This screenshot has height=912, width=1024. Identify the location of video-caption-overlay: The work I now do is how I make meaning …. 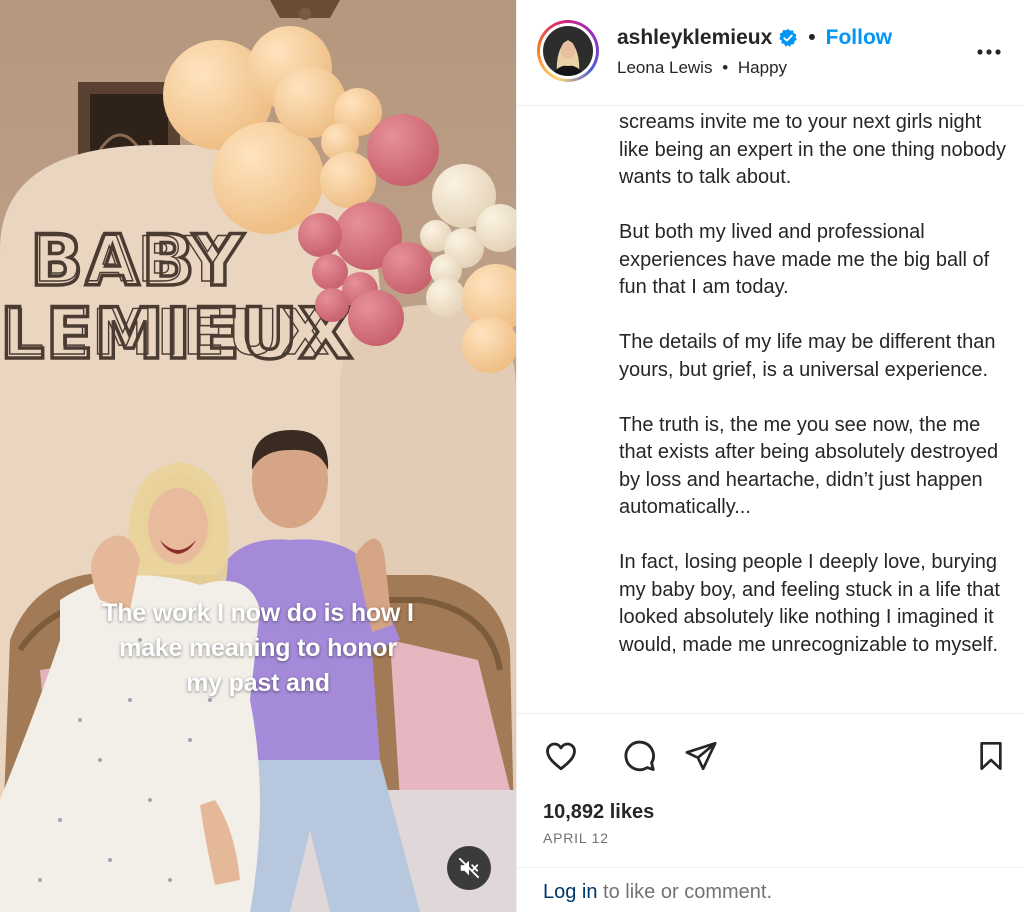
(258, 648).